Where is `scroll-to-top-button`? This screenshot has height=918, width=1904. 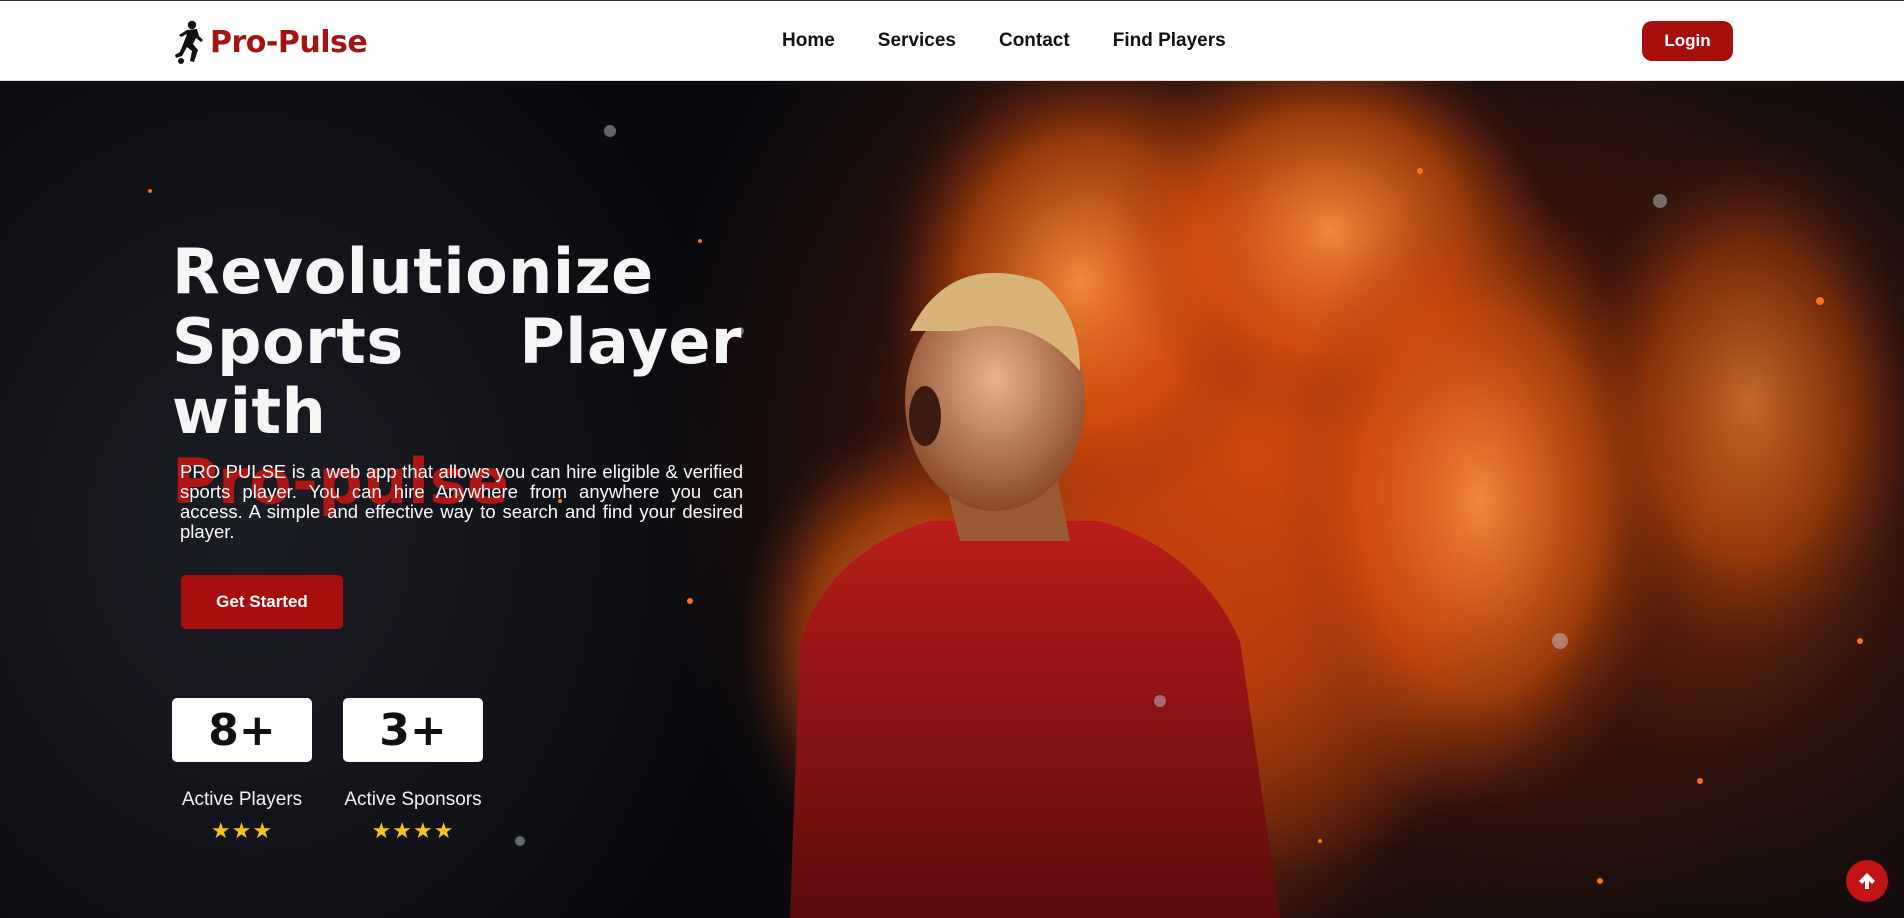 scroll-to-top-button is located at coordinates (1867, 881).